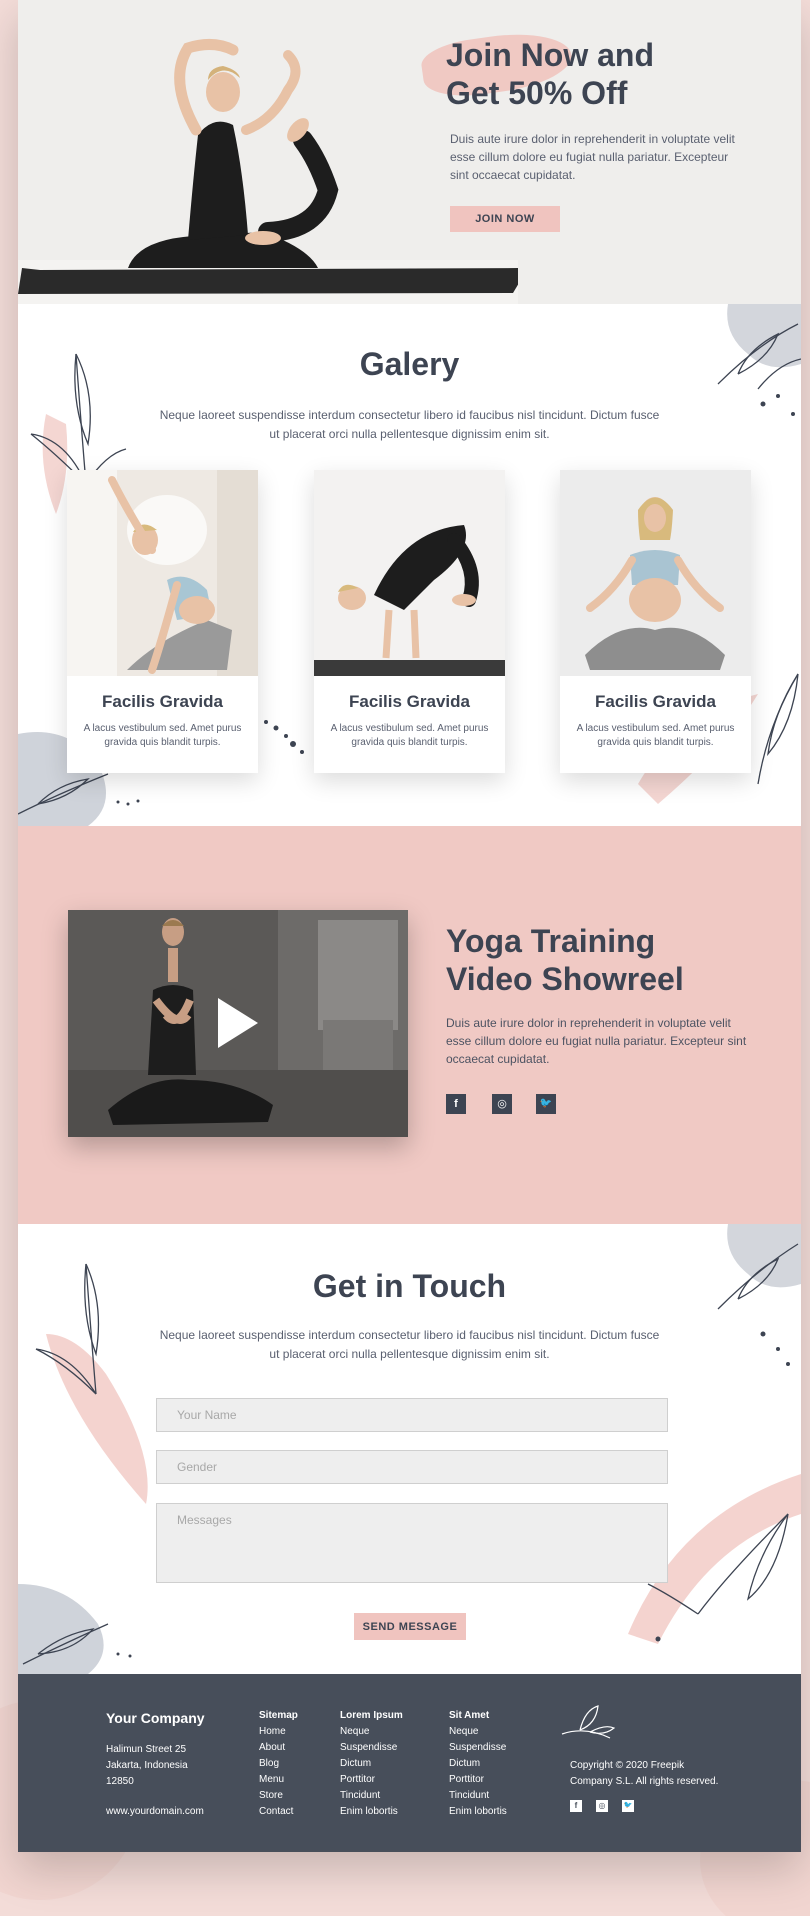 This screenshot has height=1916, width=810. I want to click on video-thumbnail, so click(238, 1023).